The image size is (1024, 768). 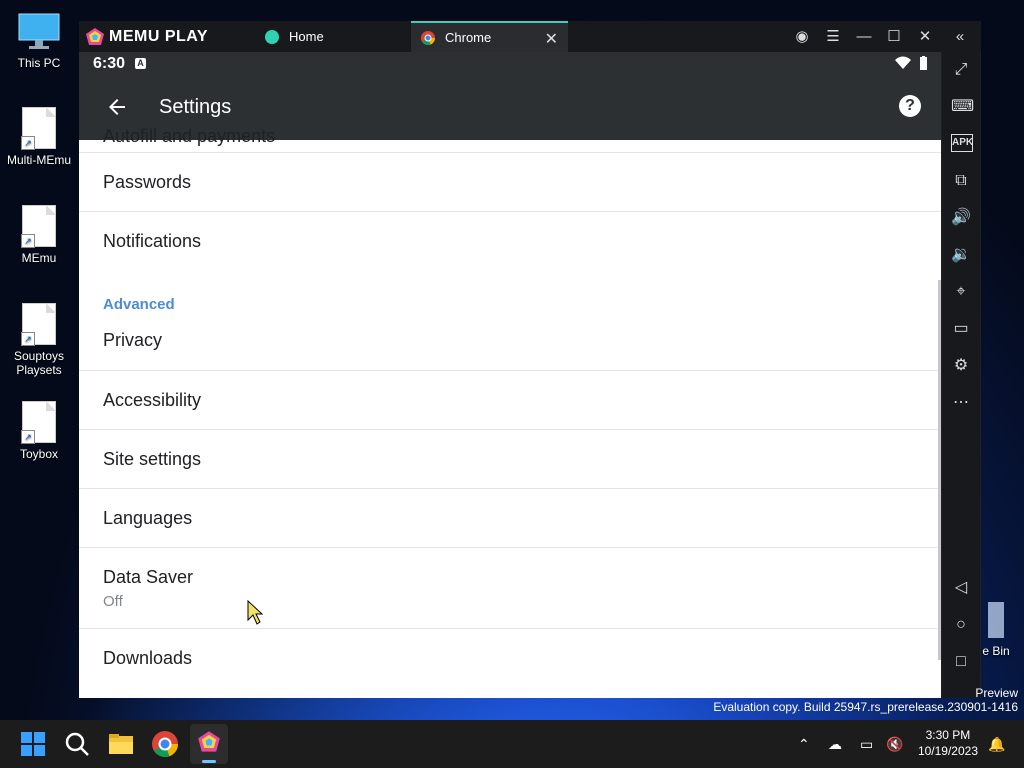 What do you see at coordinates (961, 255) in the screenshot?
I see `volume-down-icon: 🔉` at bounding box center [961, 255].